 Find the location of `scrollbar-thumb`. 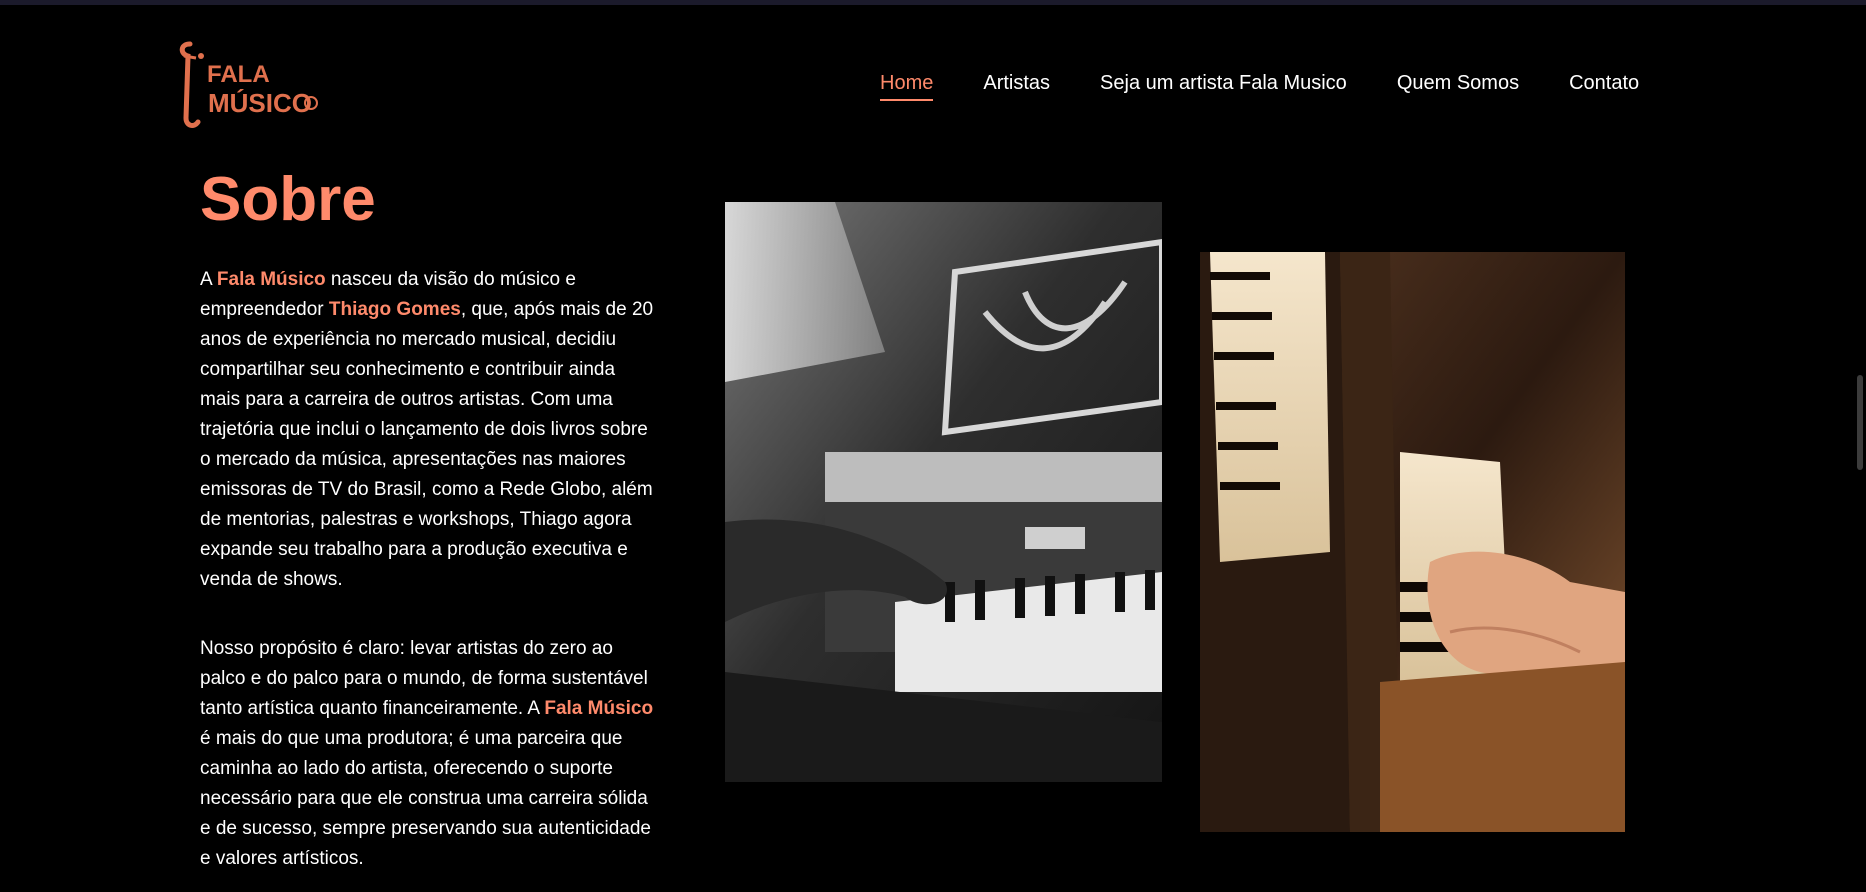

scrollbar-thumb is located at coordinates (1860, 422).